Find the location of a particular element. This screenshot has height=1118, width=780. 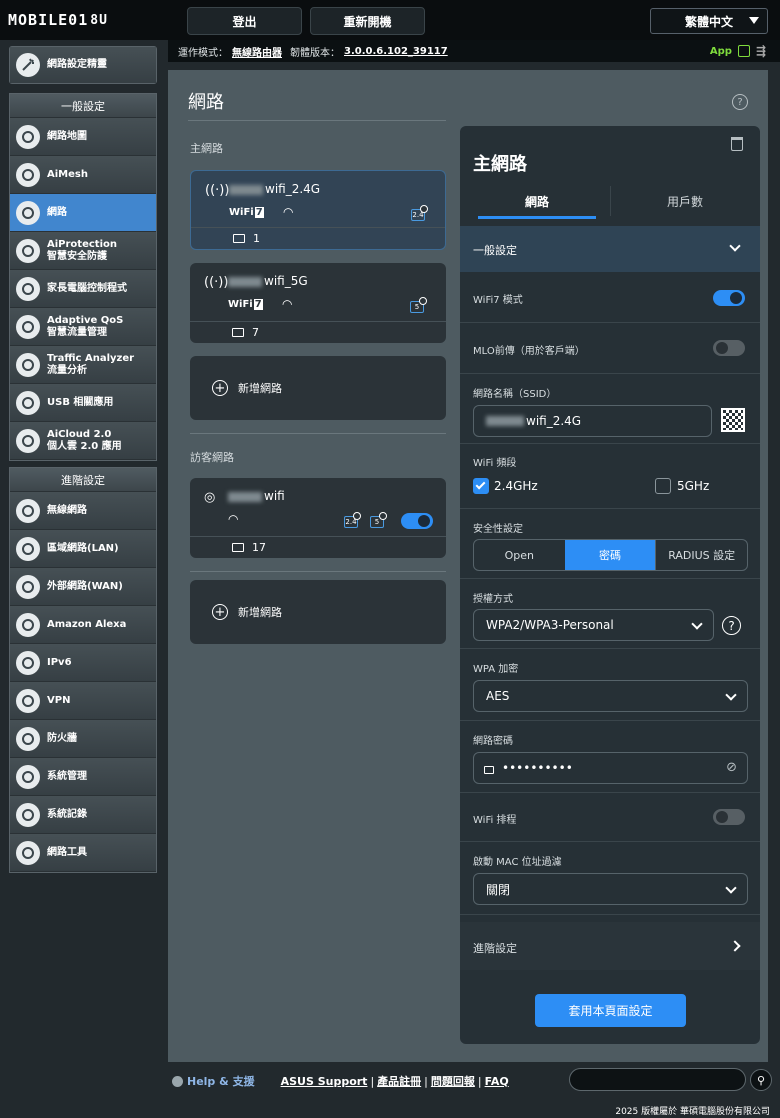

mac-filter-select: 關閉 is located at coordinates (610, 889).